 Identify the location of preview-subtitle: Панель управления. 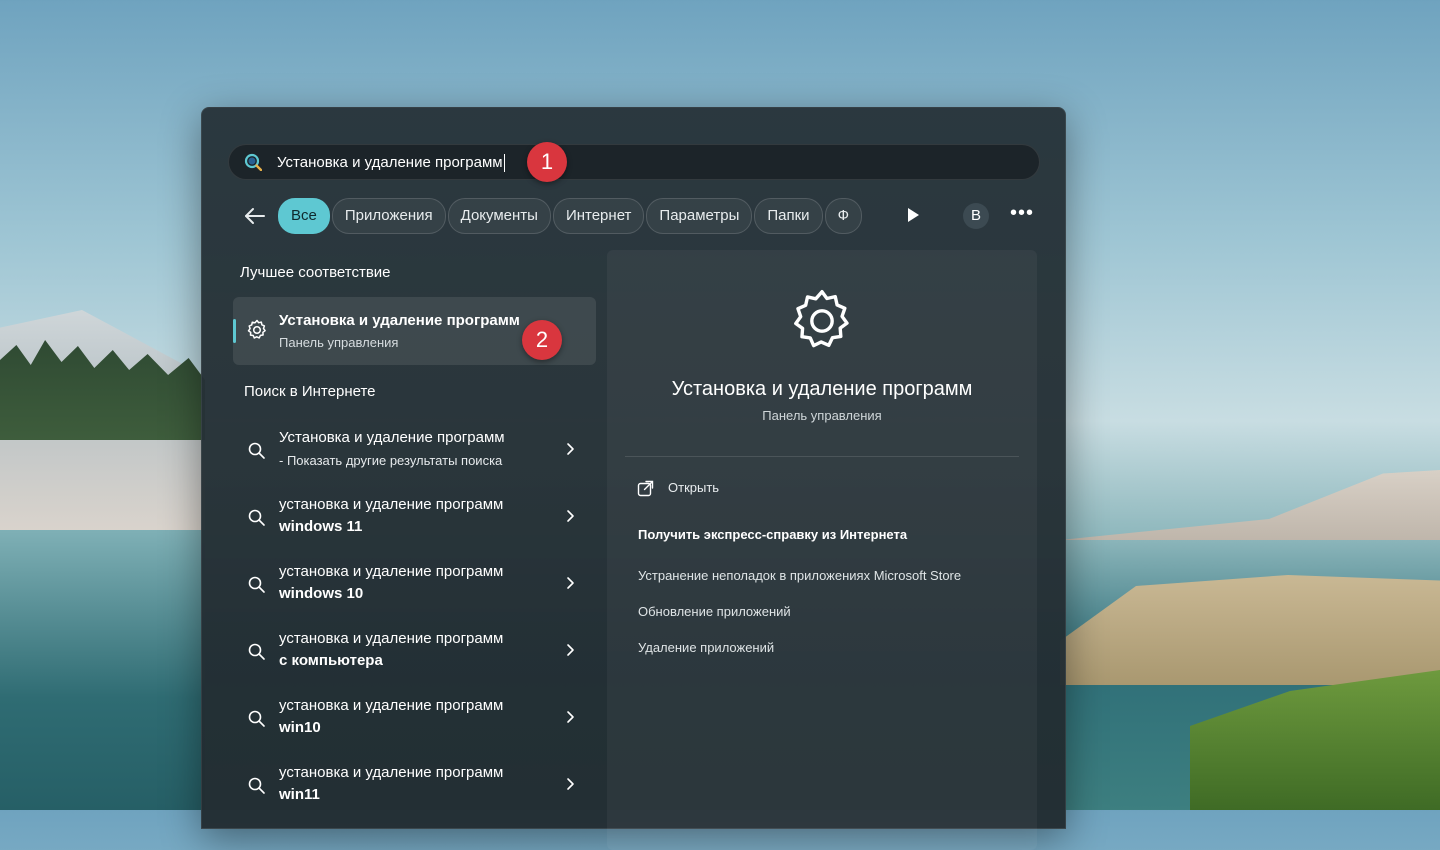
(822, 415).